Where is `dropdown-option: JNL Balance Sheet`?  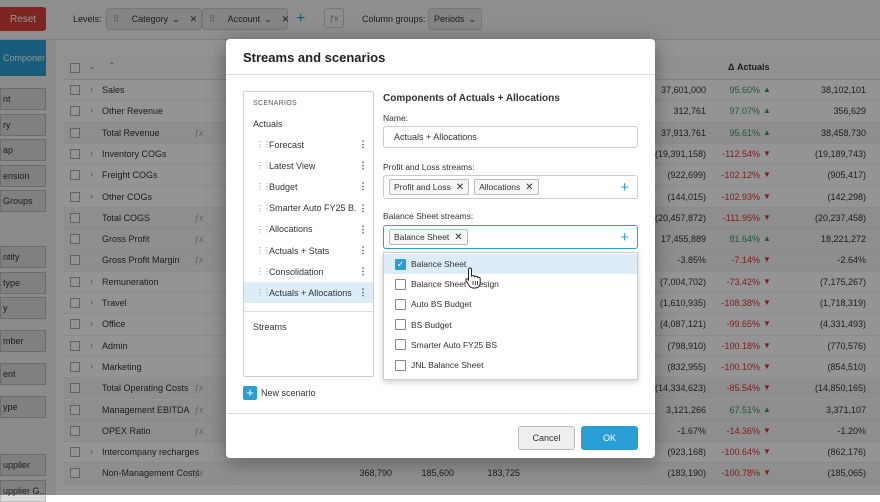 dropdown-option: JNL Balance Sheet is located at coordinates (510, 365).